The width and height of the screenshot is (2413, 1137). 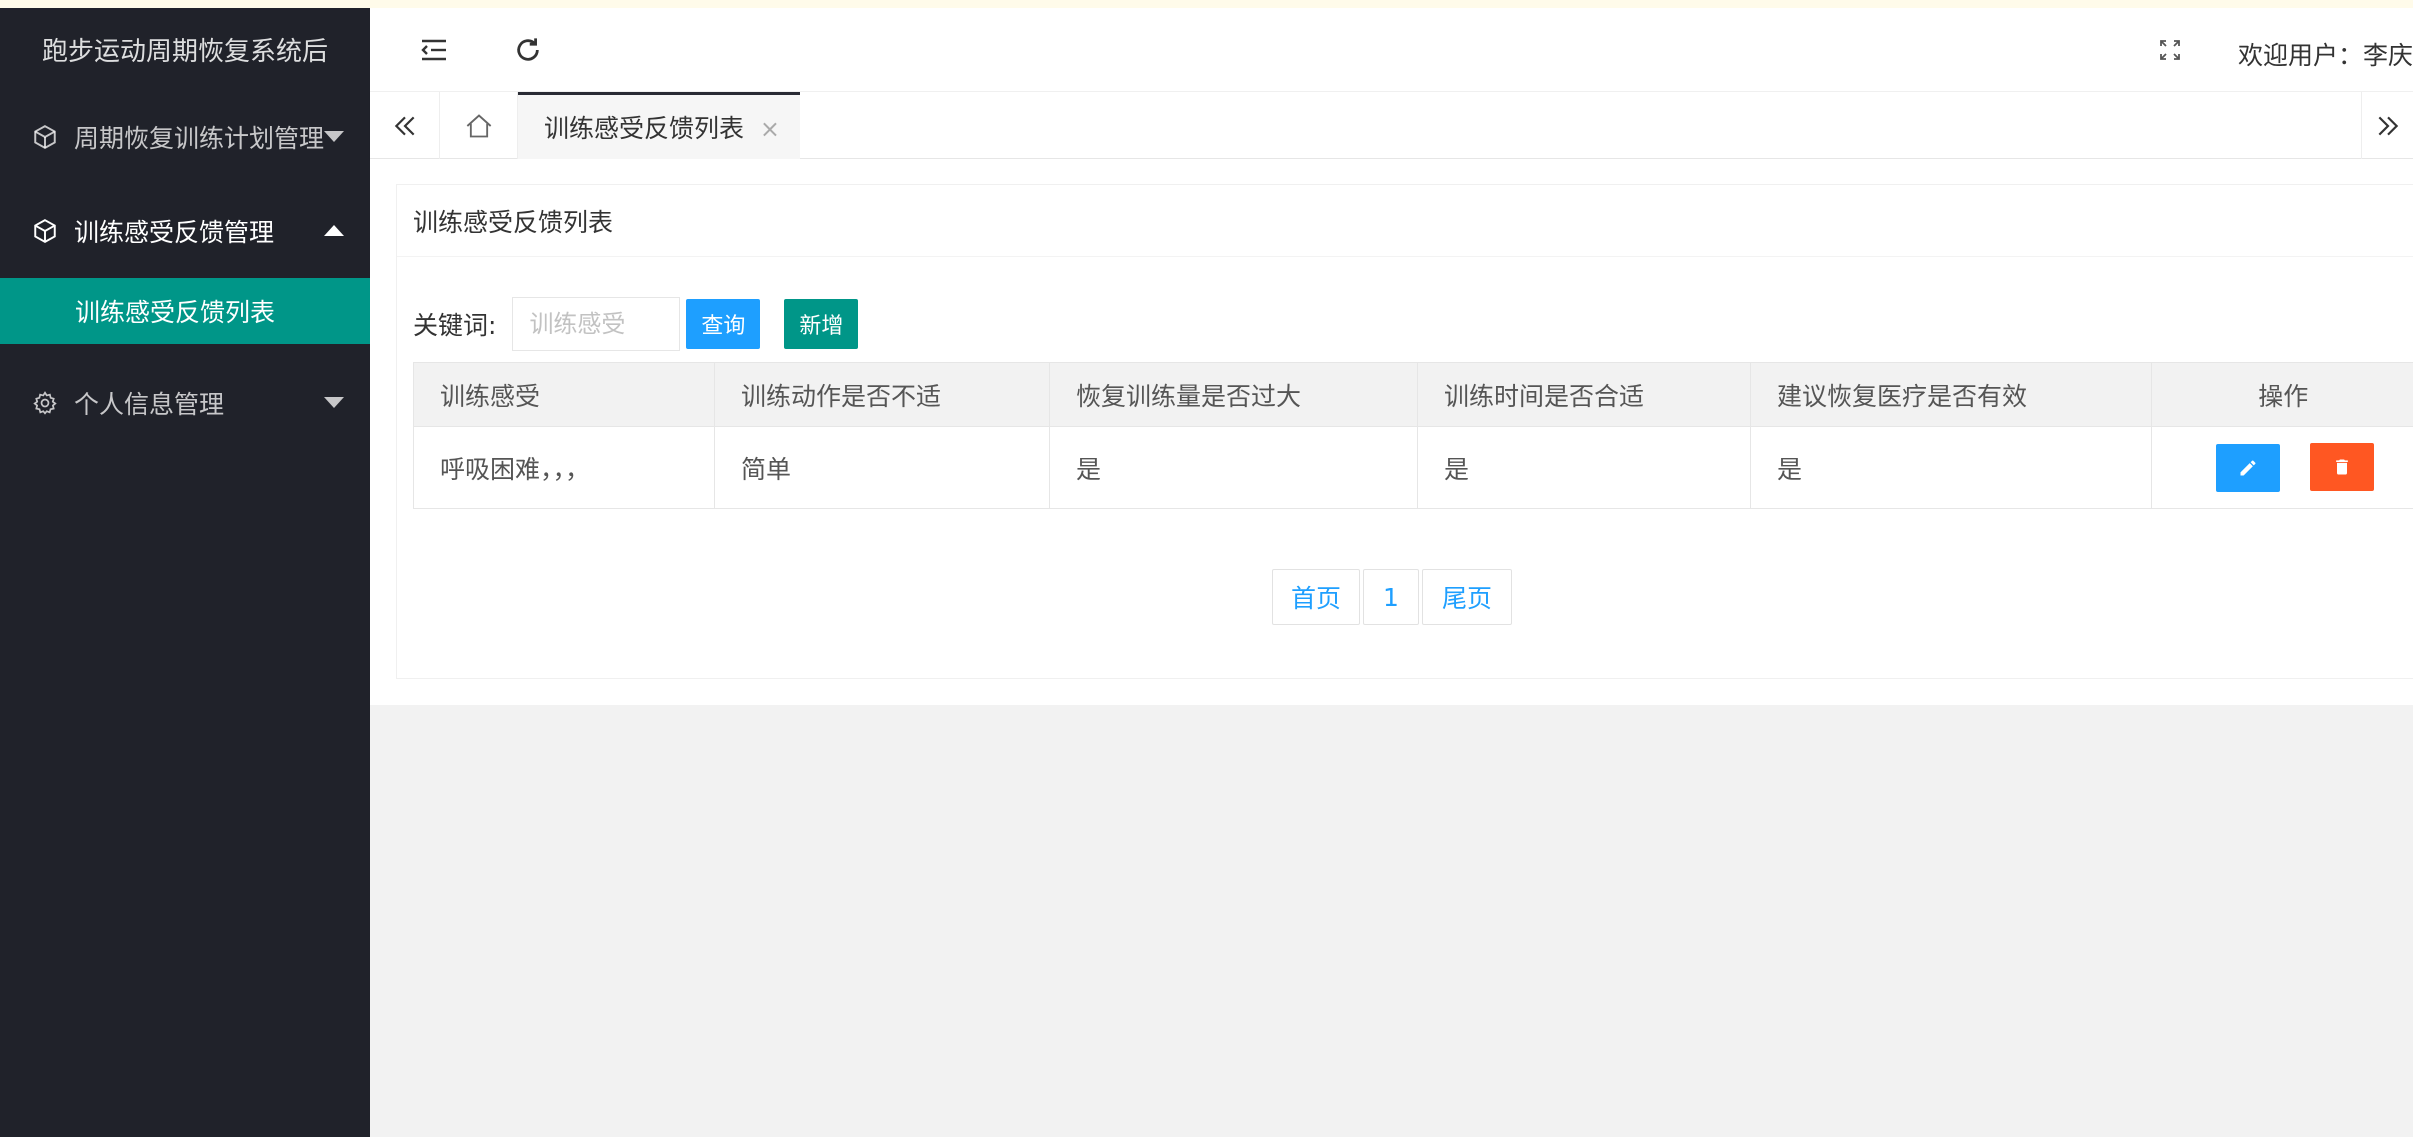 I want to click on sidebar-item-label: 训练感受反馈管理, so click(x=174, y=232).